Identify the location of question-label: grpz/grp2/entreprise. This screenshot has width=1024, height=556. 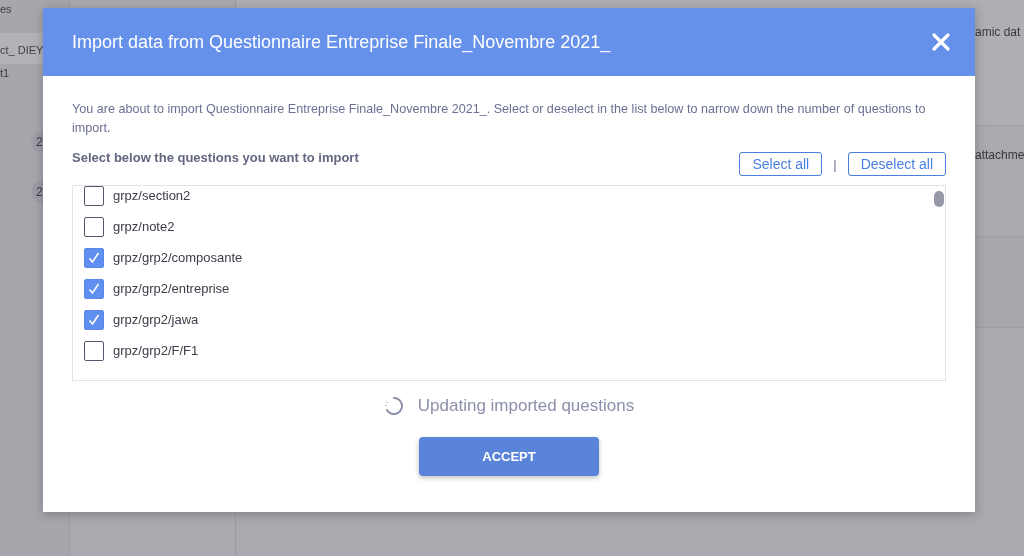
(171, 288).